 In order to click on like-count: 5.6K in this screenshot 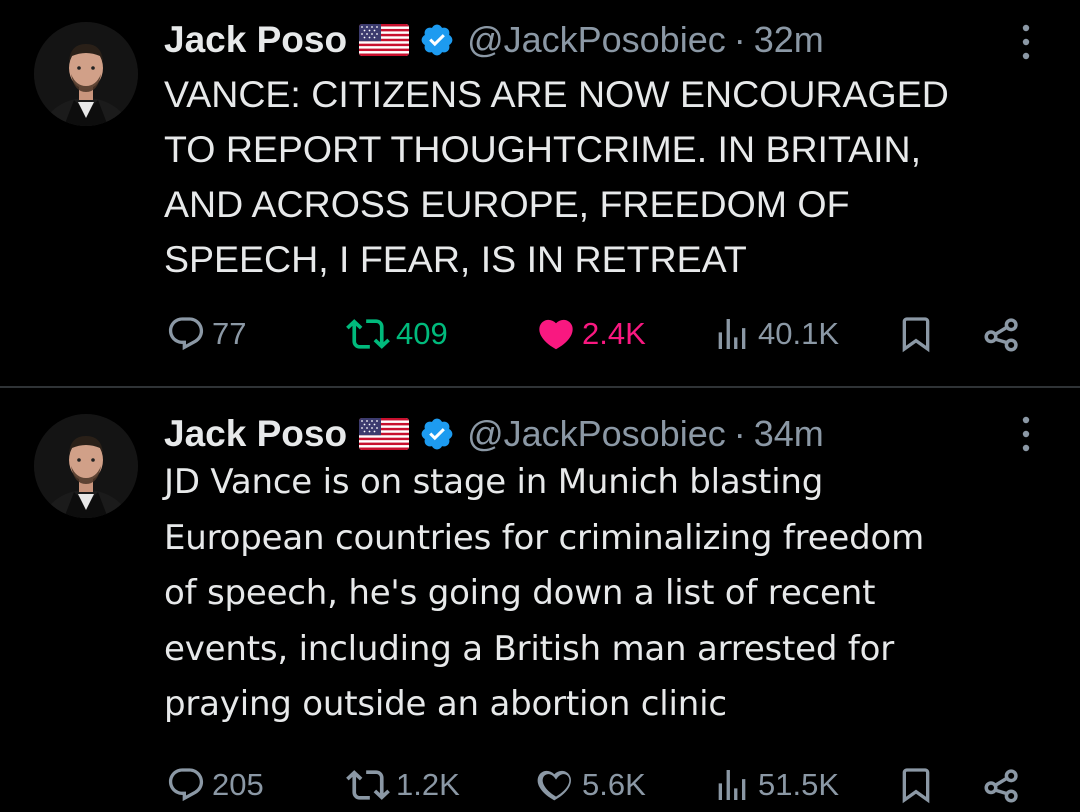, I will do `click(614, 784)`.